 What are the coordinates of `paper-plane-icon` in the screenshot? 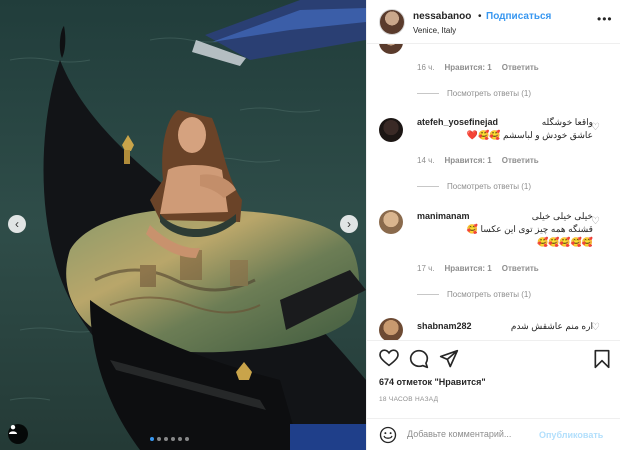 It's located at (449, 359).